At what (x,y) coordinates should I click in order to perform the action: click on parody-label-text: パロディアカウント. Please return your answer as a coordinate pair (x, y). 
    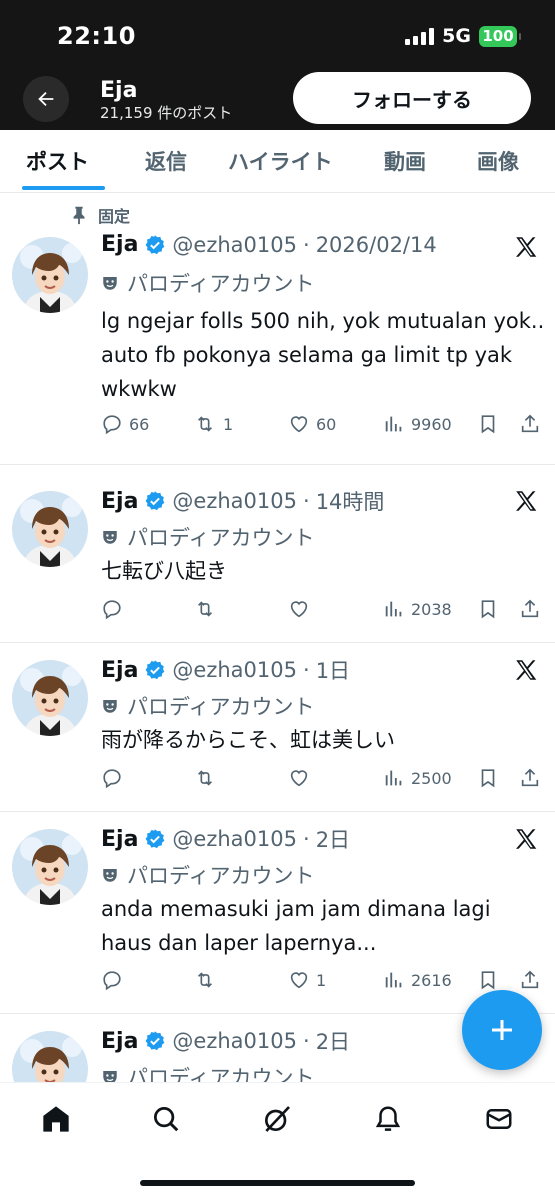
    Looking at the image, I should click on (221, 284).